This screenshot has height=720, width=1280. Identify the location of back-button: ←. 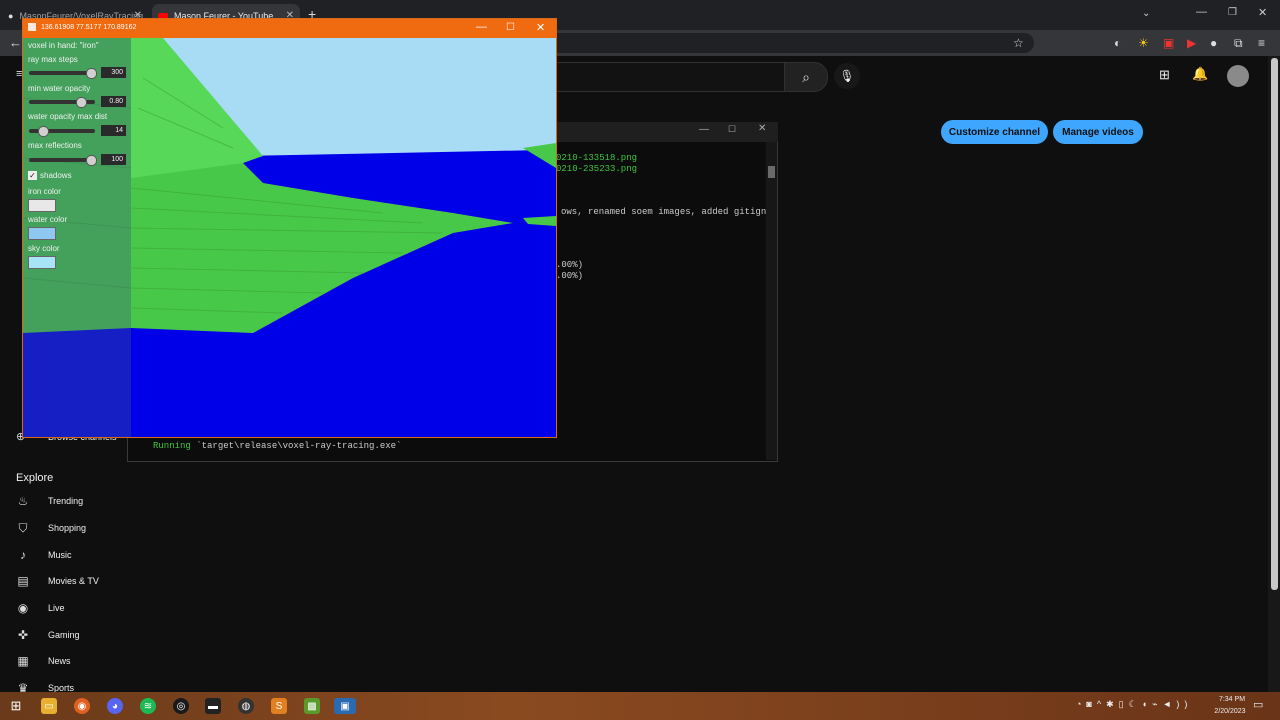
(15, 42).